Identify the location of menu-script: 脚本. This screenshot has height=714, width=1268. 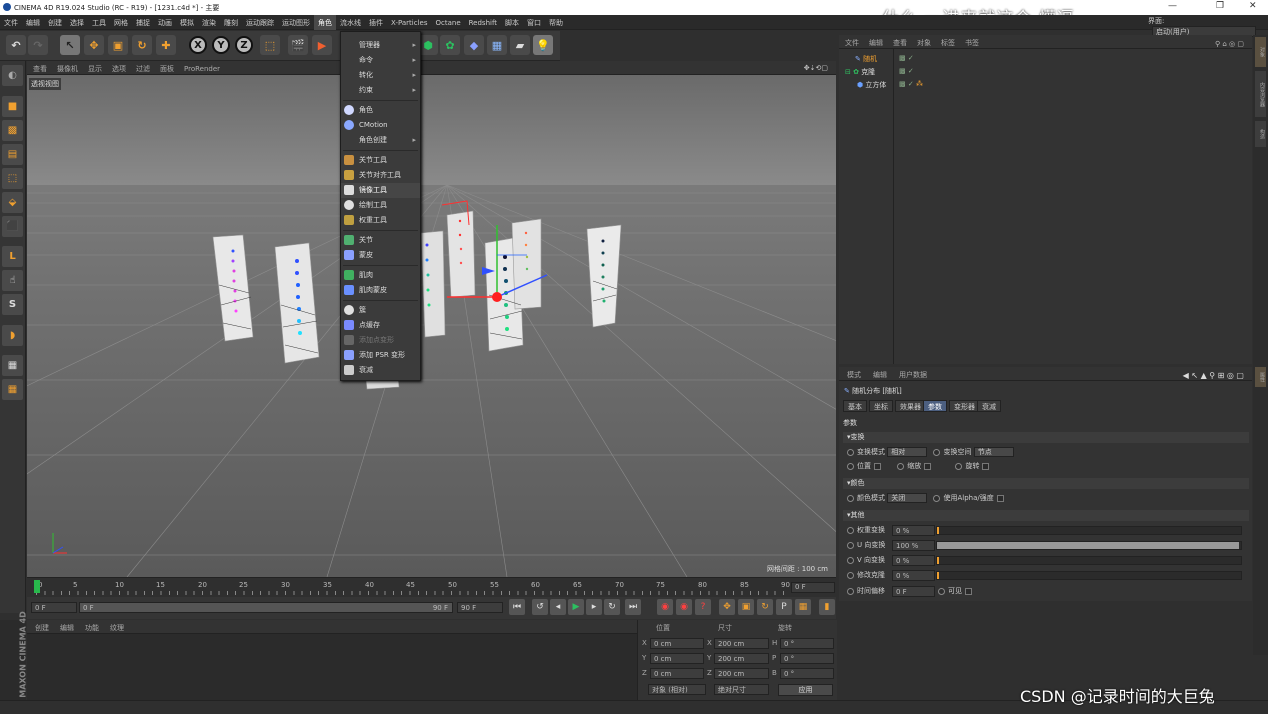
(512, 22).